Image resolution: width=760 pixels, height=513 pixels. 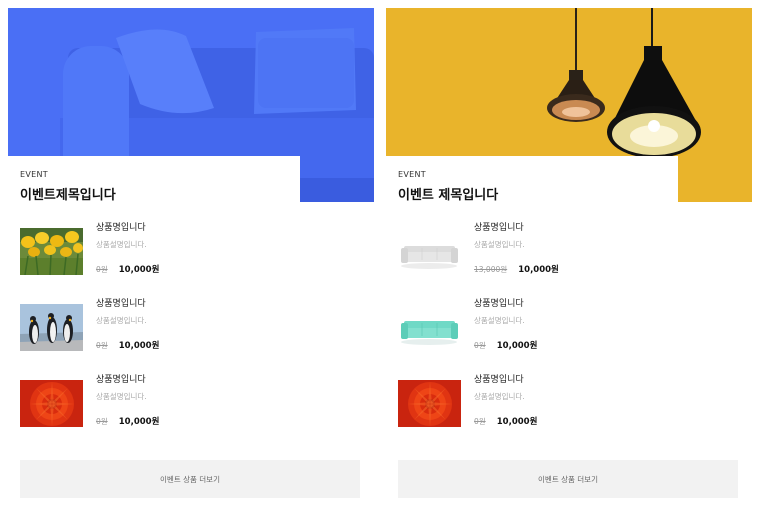 I want to click on event-title: 이벤트 제목입니다, so click(x=448, y=195).